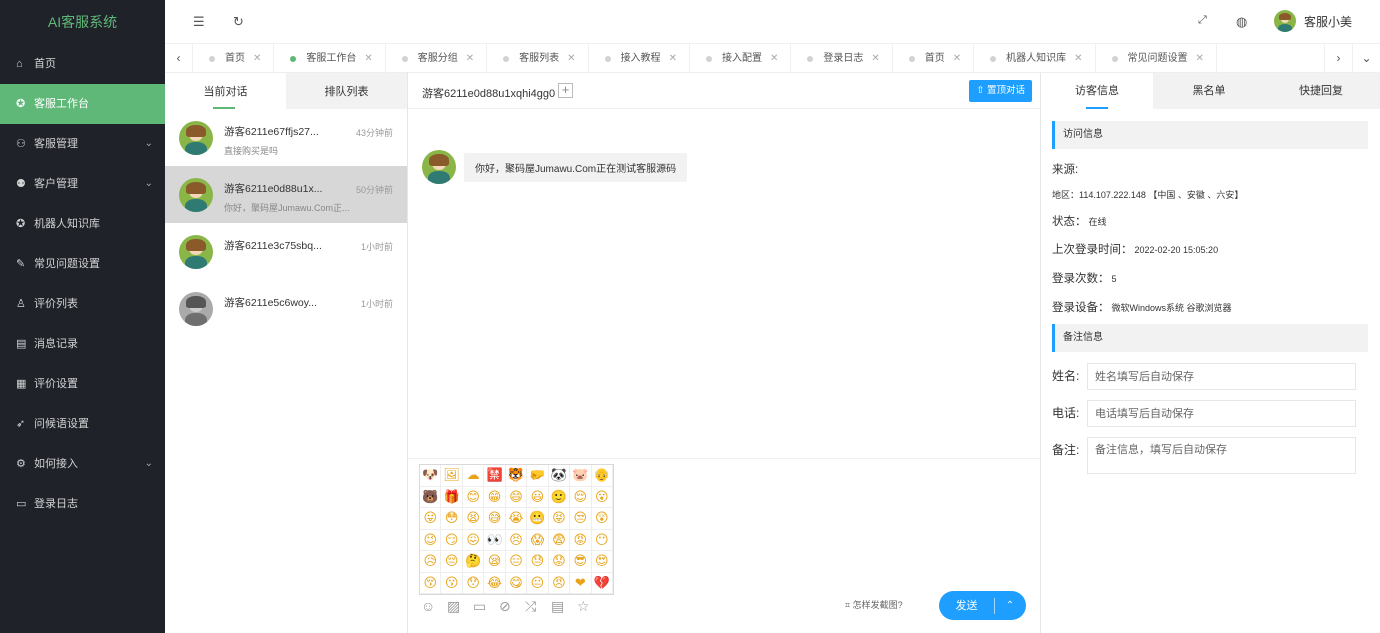  I want to click on conversation-item: 游客6211e3c75sbq... 1小时前, so click(286, 251).